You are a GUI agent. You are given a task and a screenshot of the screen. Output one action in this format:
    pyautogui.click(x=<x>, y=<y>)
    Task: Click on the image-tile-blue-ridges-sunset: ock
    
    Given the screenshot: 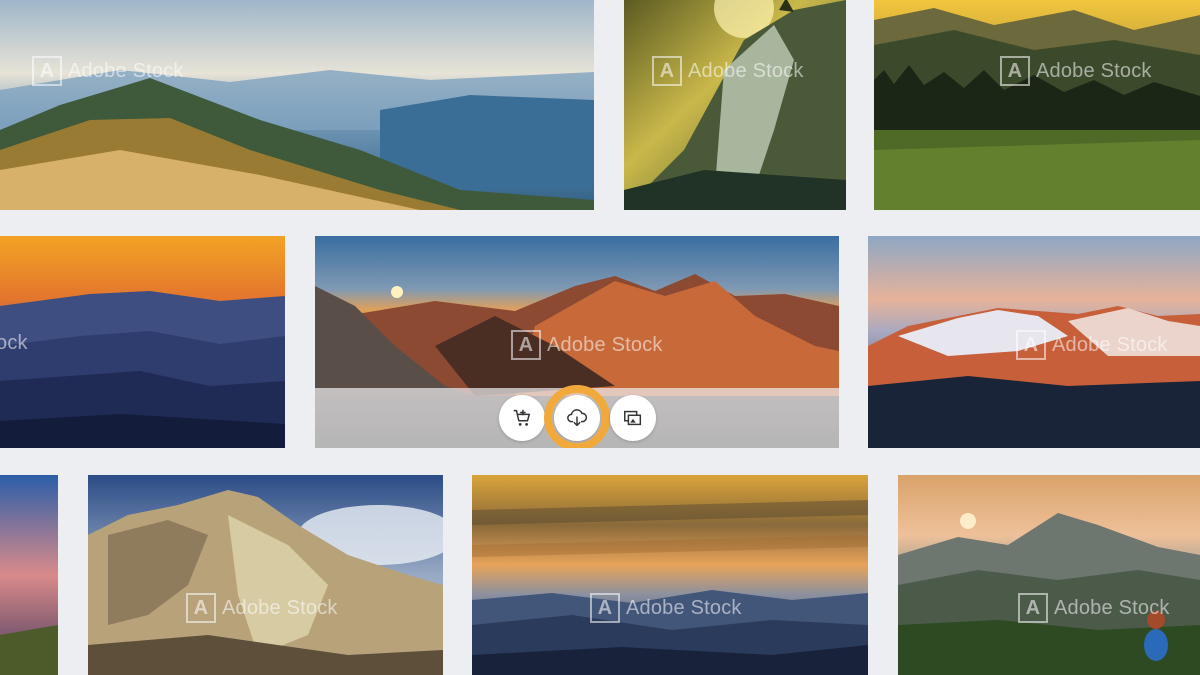 What is the action you would take?
    pyautogui.click(x=142, y=342)
    